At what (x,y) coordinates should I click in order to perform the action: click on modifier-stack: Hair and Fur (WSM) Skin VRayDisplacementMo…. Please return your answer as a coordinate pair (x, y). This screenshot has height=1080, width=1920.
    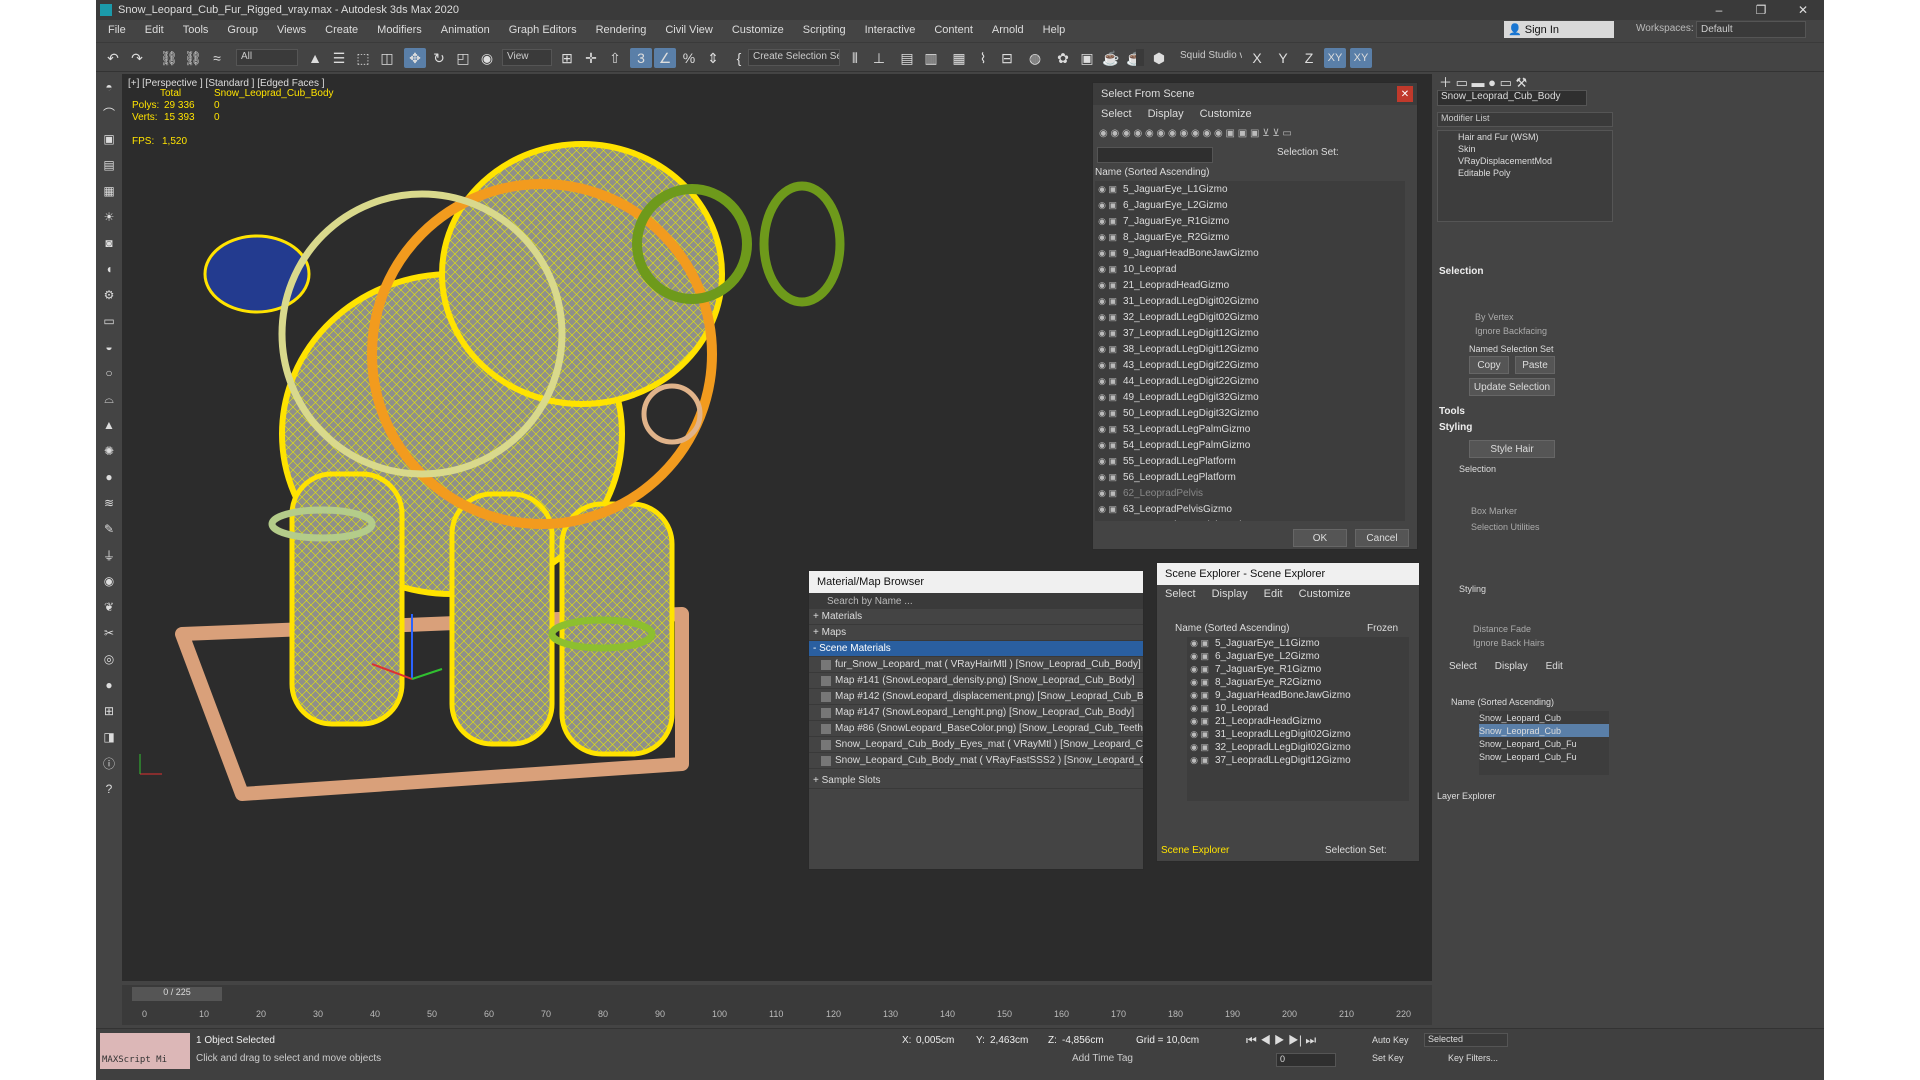
    Looking at the image, I should click on (1525, 176).